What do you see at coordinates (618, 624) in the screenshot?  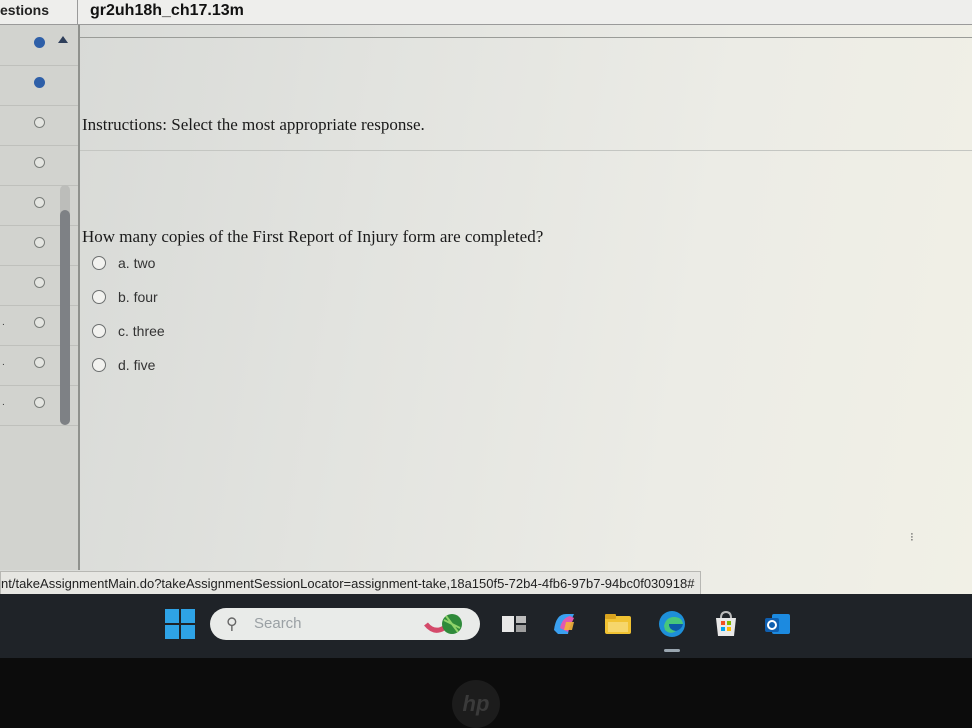 I see `file-explorer-icon` at bounding box center [618, 624].